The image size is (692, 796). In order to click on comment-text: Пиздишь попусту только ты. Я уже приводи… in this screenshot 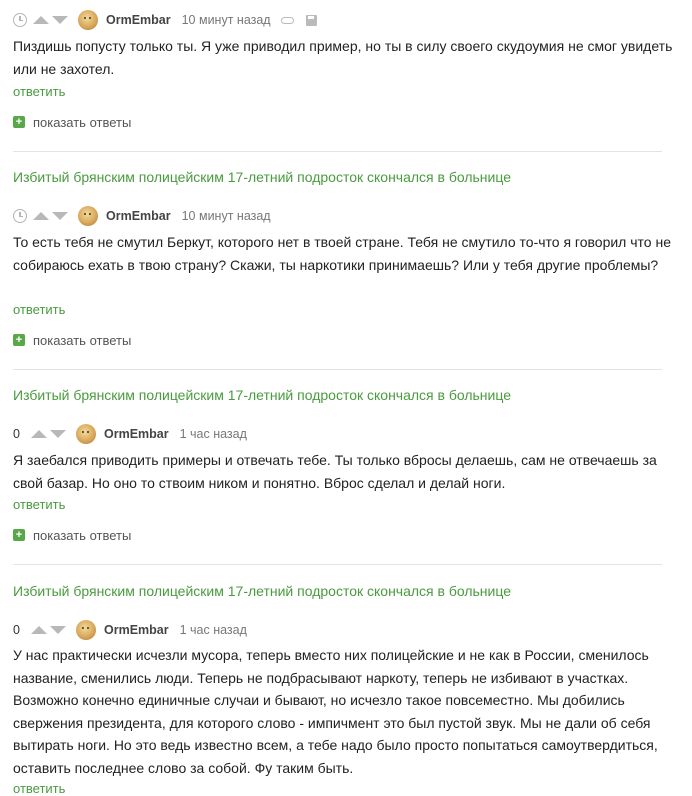, I will do `click(343, 57)`.